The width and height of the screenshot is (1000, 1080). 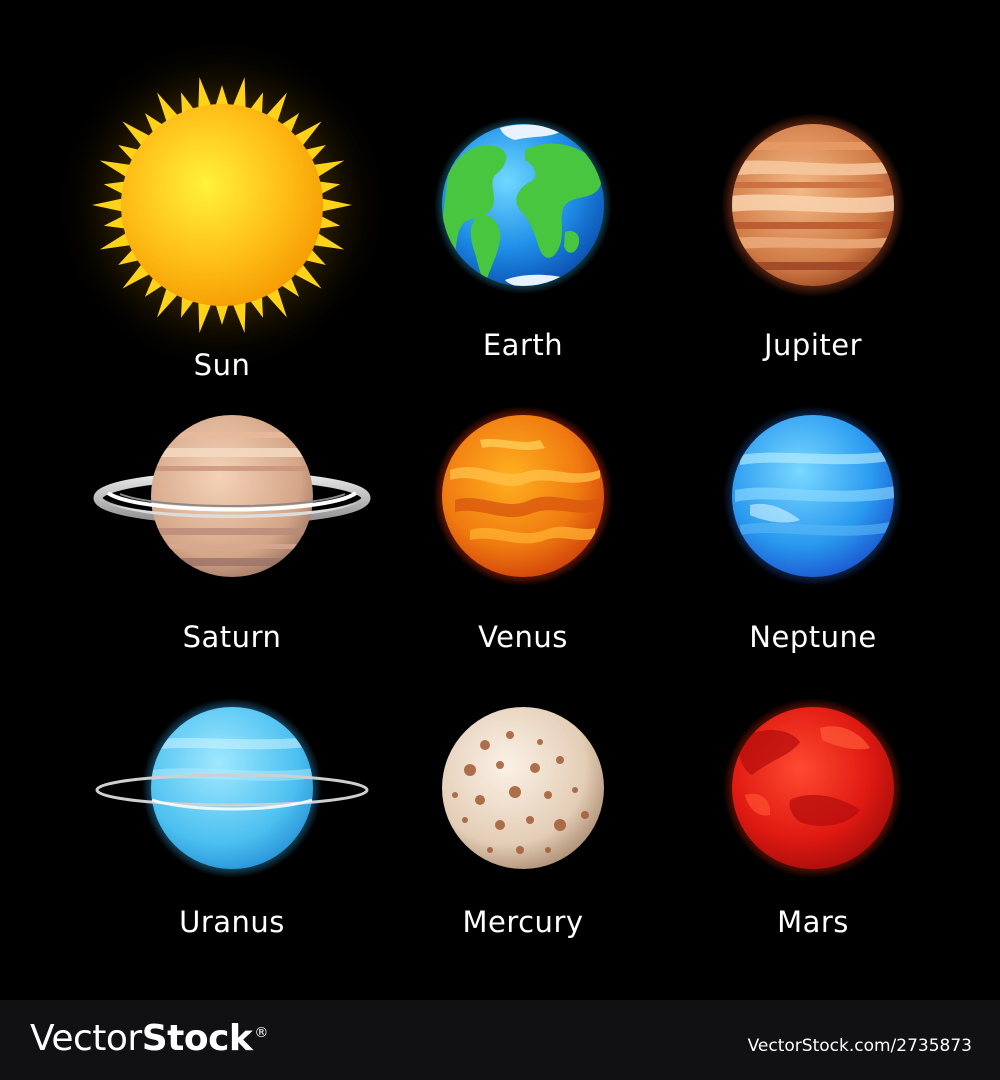 I want to click on planet-label-venus: Venus, so click(x=523, y=637).